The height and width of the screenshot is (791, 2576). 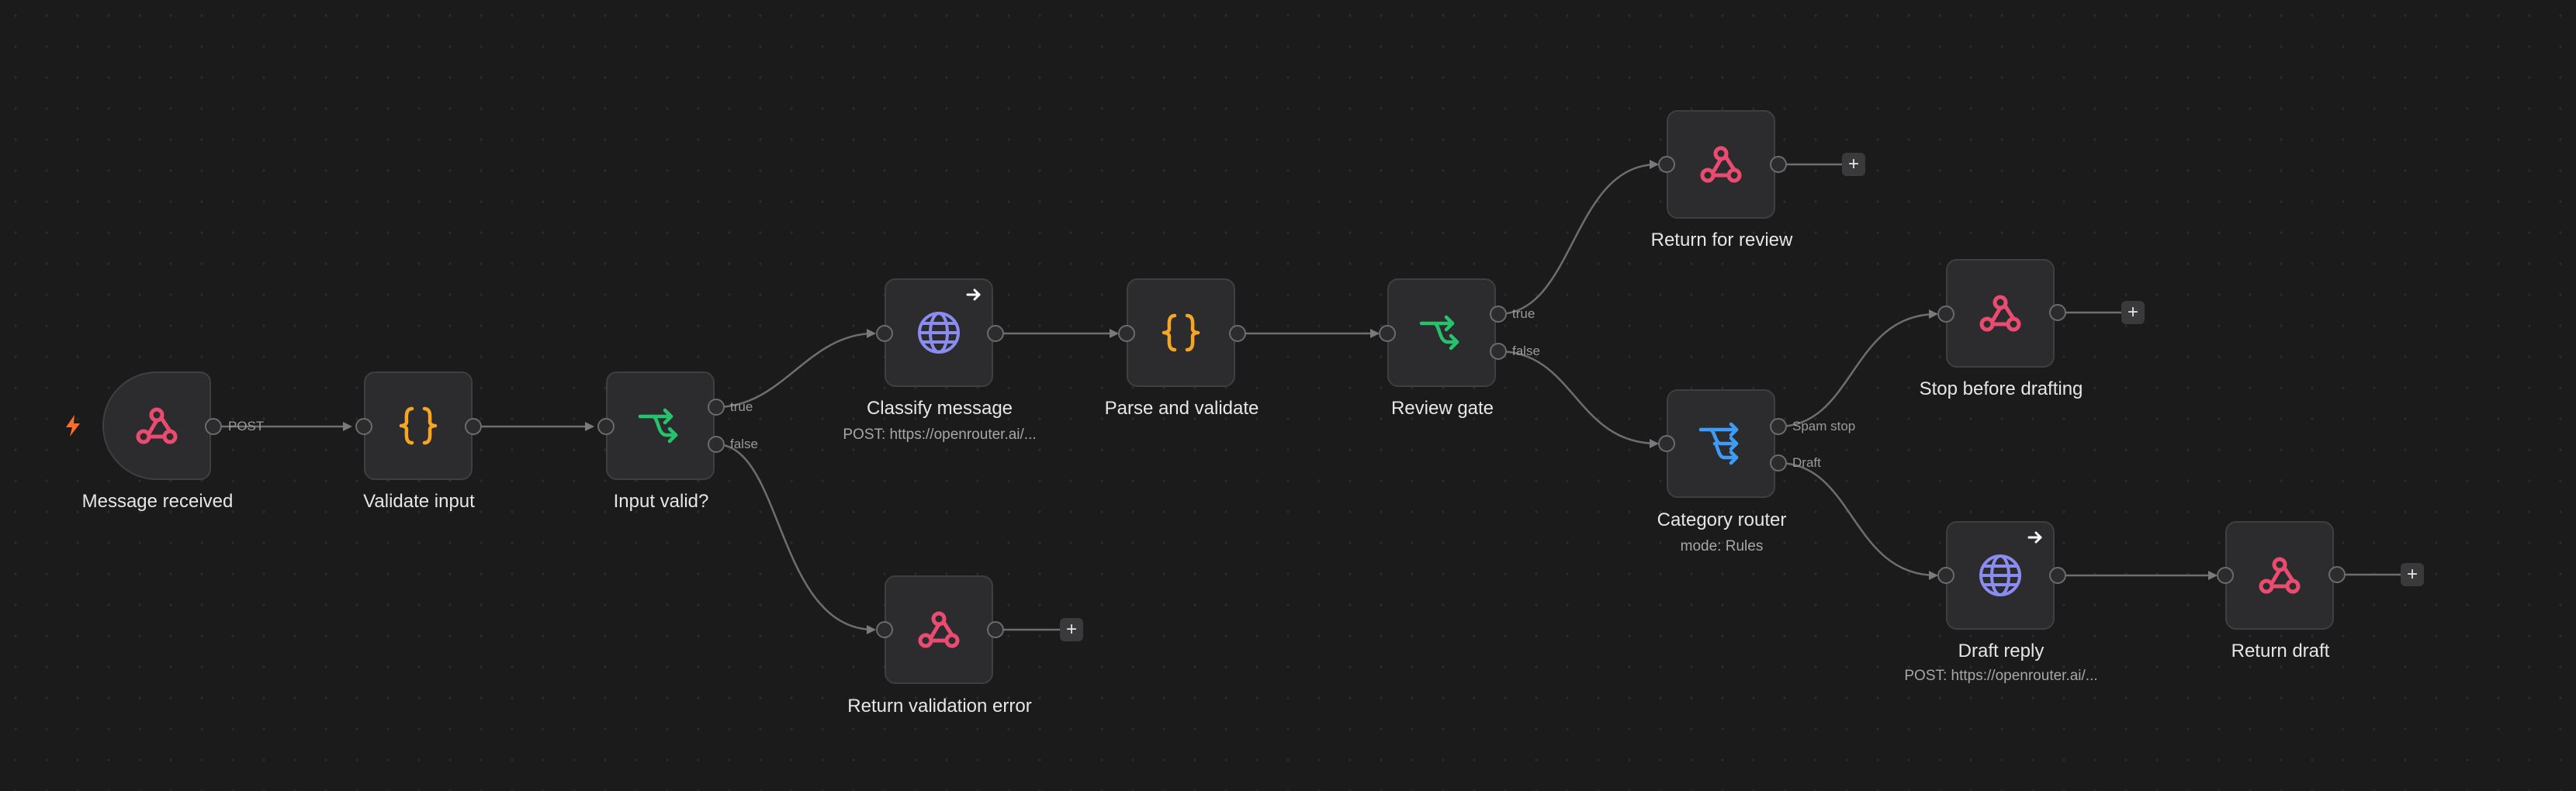 I want to click on port-label-spam-stop: Spam stop, so click(x=1824, y=426).